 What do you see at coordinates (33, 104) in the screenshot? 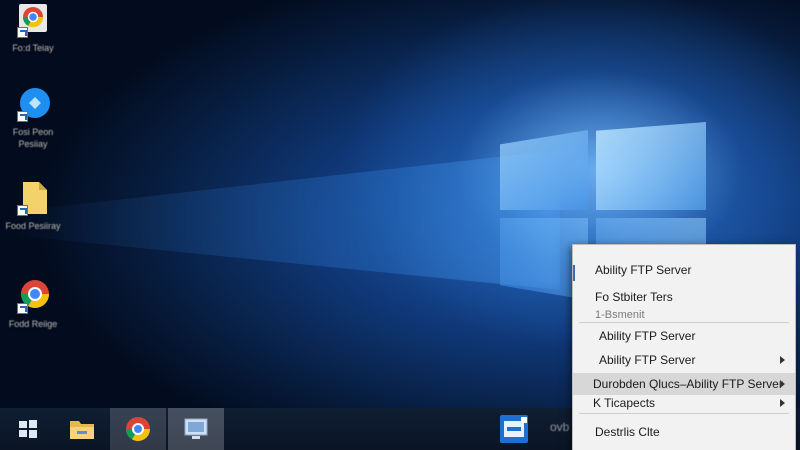
I see `blue-app-icon` at bounding box center [33, 104].